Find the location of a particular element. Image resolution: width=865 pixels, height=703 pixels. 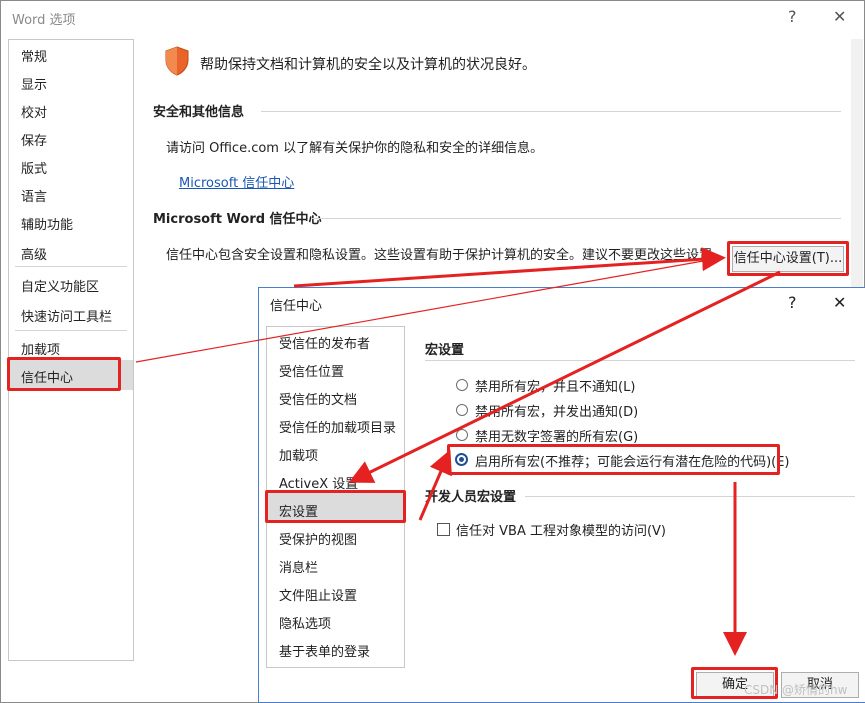

arrow-to-enable-all is located at coordinates (435, 485).